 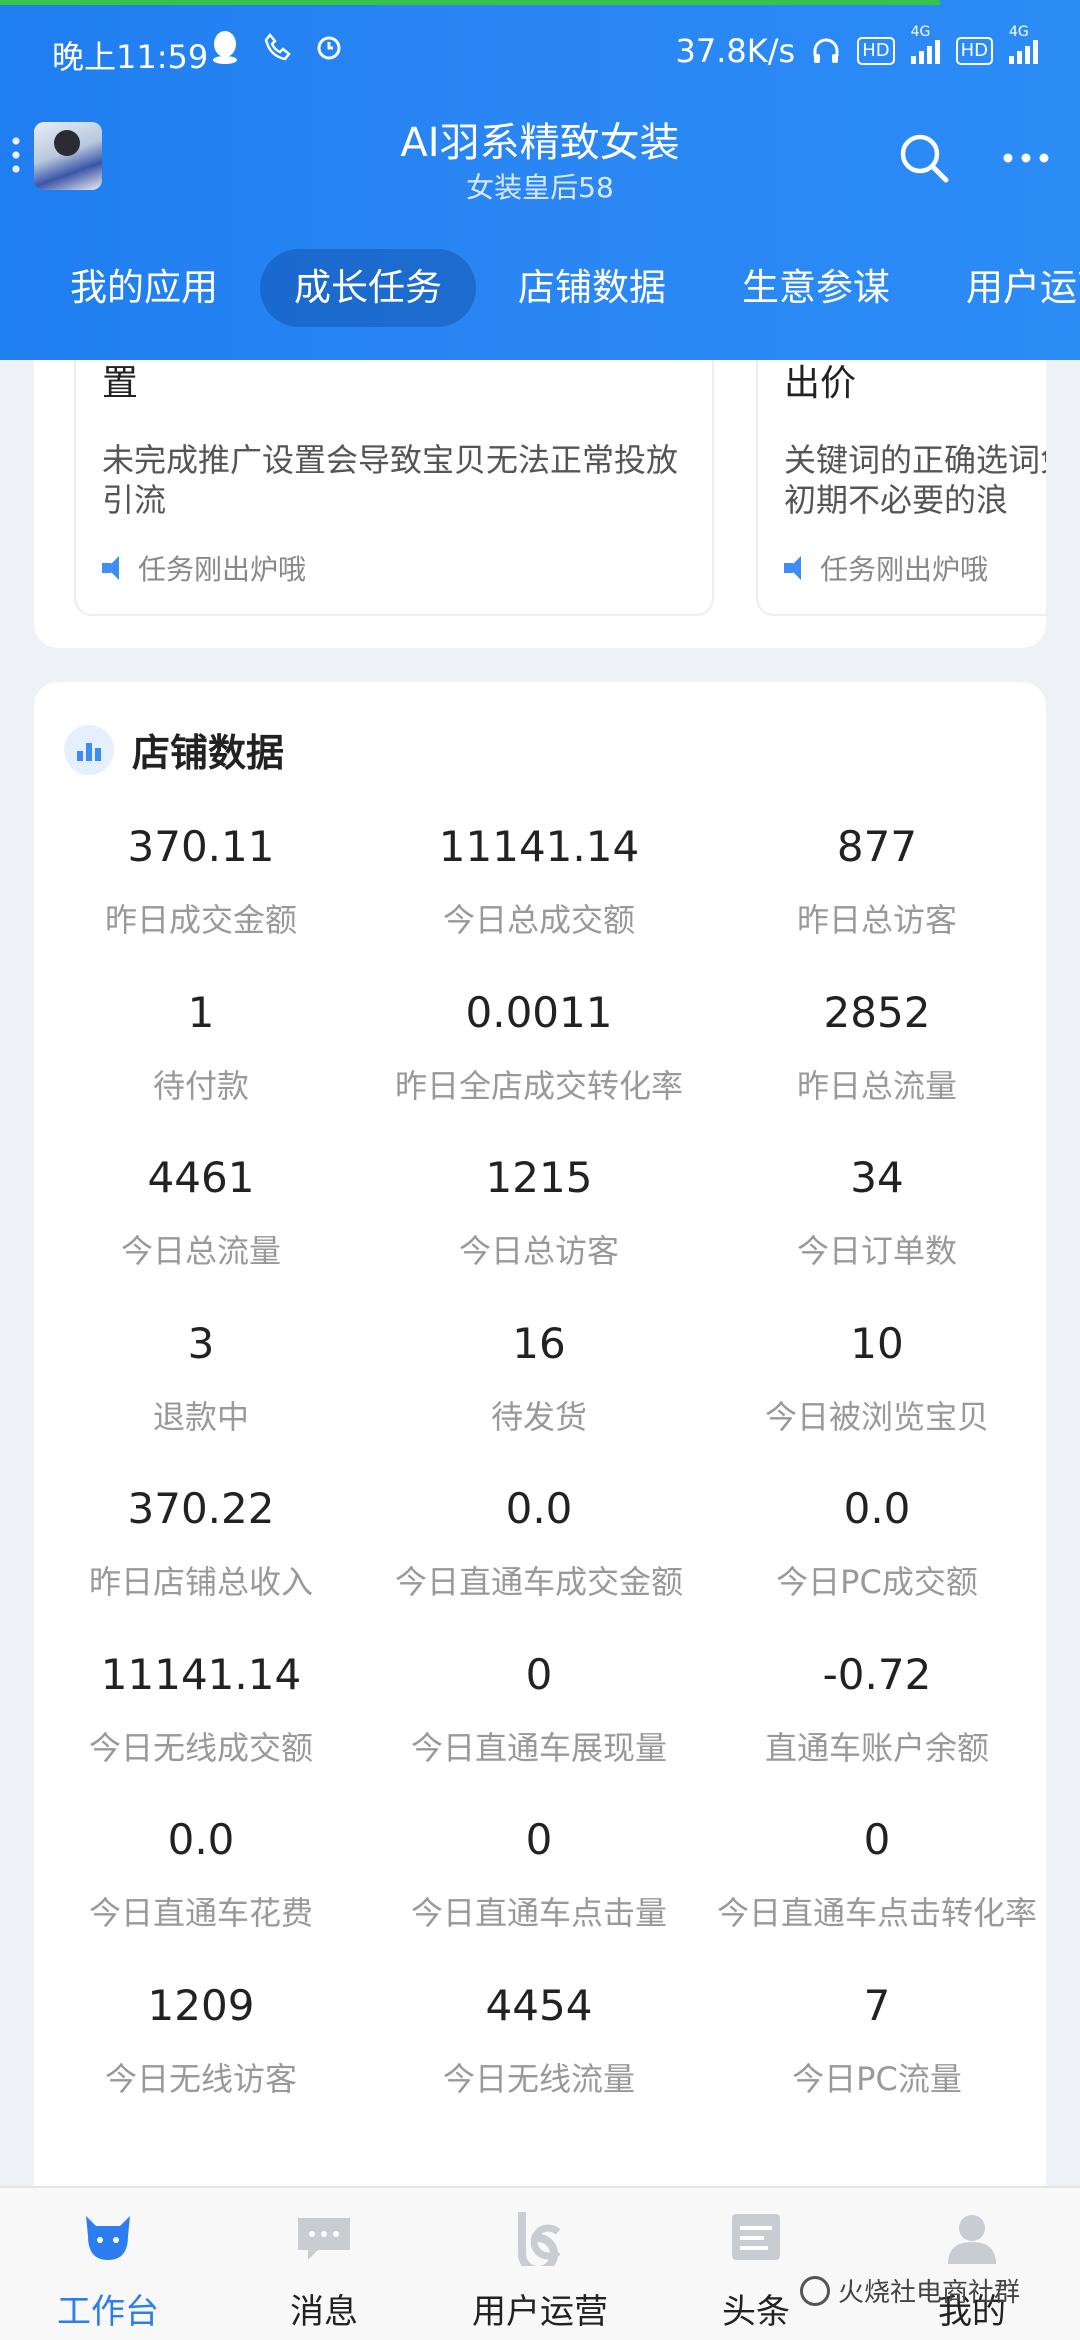 I want to click on metric-cell: 0 今日直通车展现量, so click(x=539, y=1709).